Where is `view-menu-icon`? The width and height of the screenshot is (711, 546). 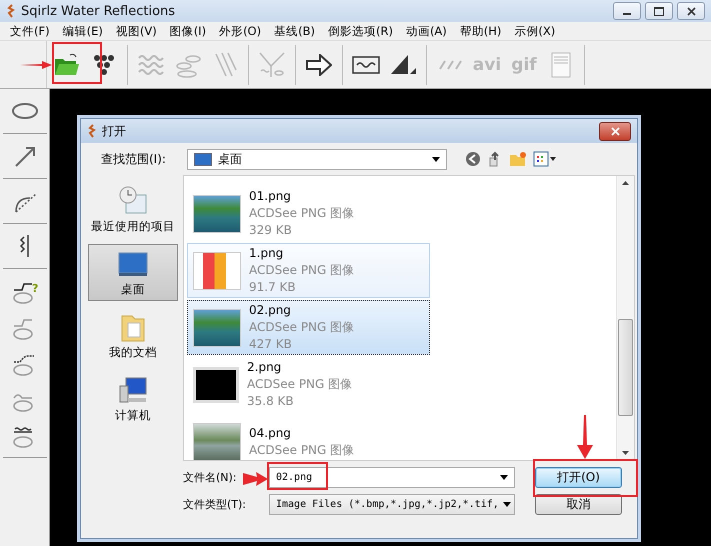
view-menu-icon is located at coordinates (545, 159).